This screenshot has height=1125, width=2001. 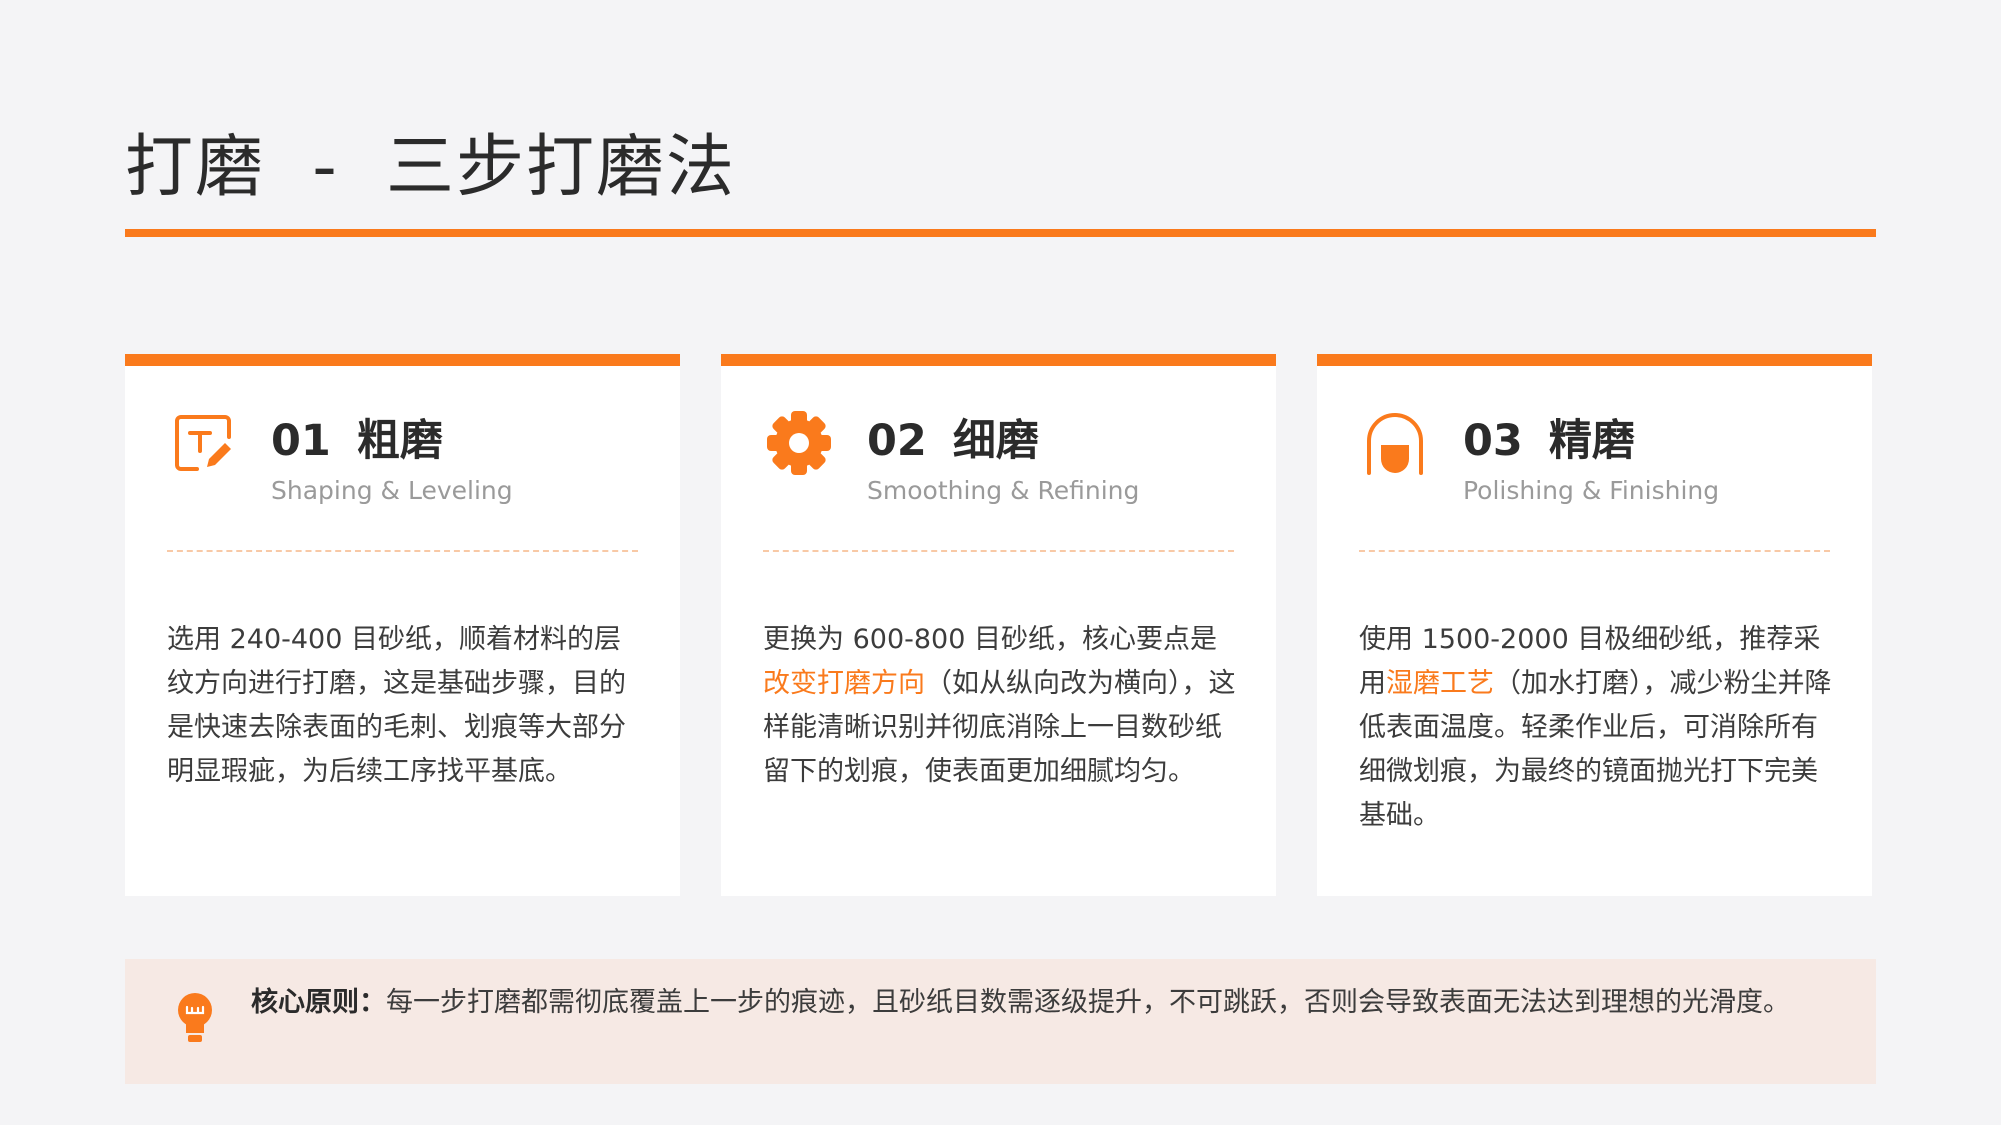 I want to click on step-subtitle: Smoothing & Refining, so click(x=1003, y=490).